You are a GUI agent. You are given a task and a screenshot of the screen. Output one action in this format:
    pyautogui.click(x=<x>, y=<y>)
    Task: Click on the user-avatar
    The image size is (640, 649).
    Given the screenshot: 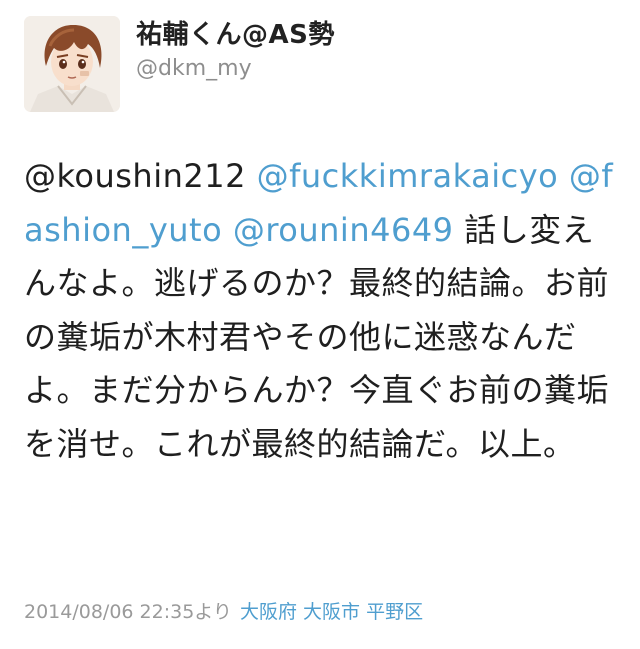 What is the action you would take?
    pyautogui.click(x=72, y=64)
    